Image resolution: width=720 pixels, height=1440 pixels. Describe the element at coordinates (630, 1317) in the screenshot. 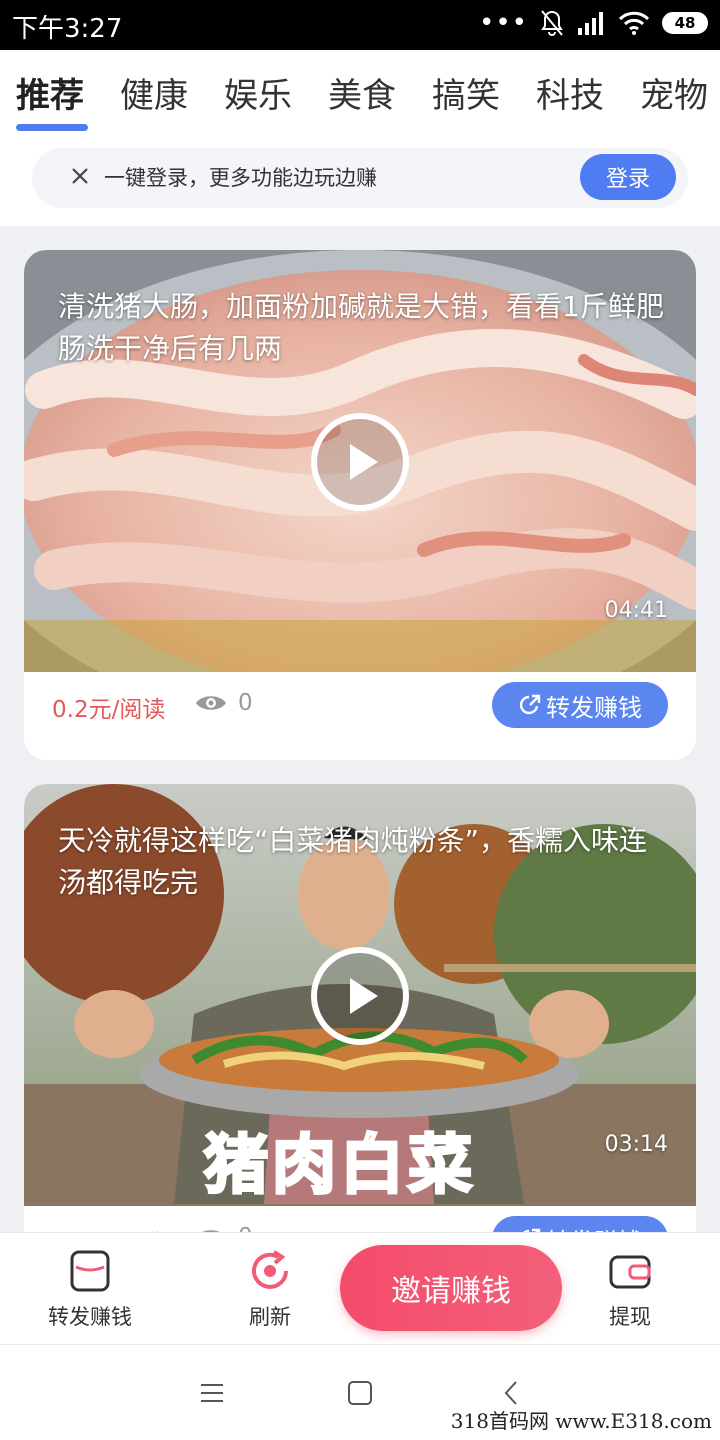

I see `nav-withdraw-label: 提现` at that location.